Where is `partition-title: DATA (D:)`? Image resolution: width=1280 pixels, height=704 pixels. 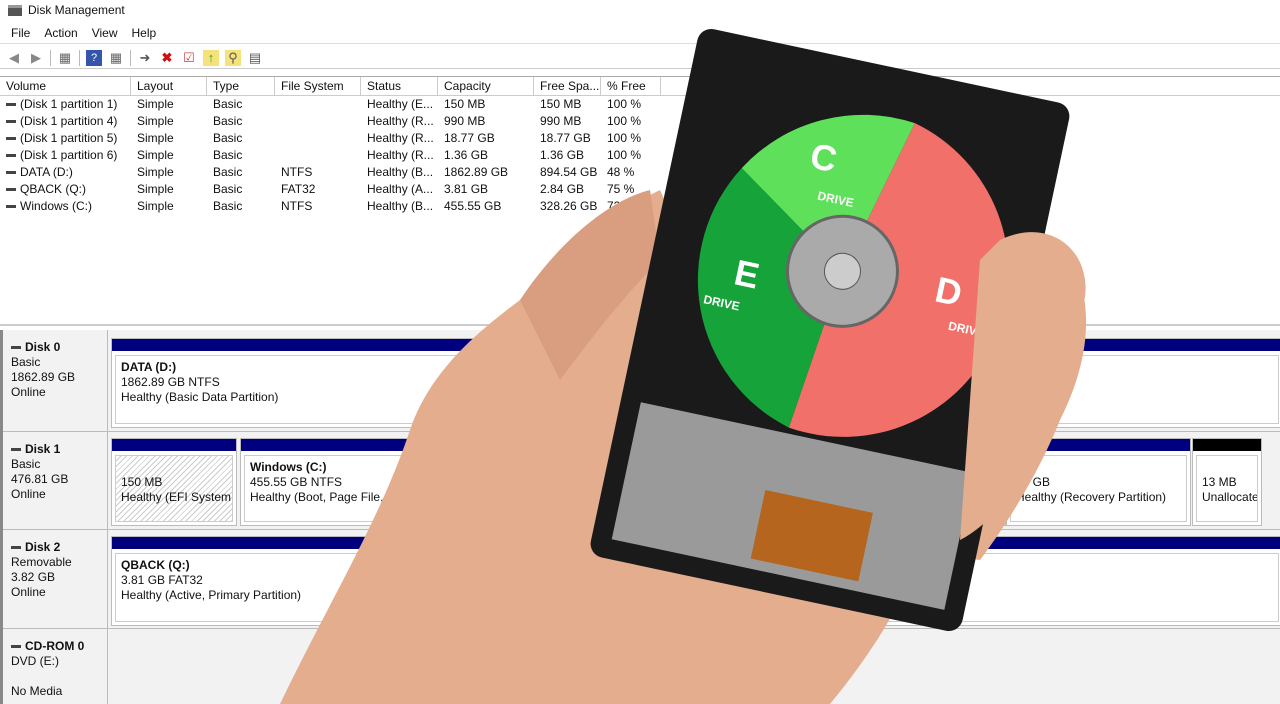
partition-title: DATA (D:) is located at coordinates (149, 367).